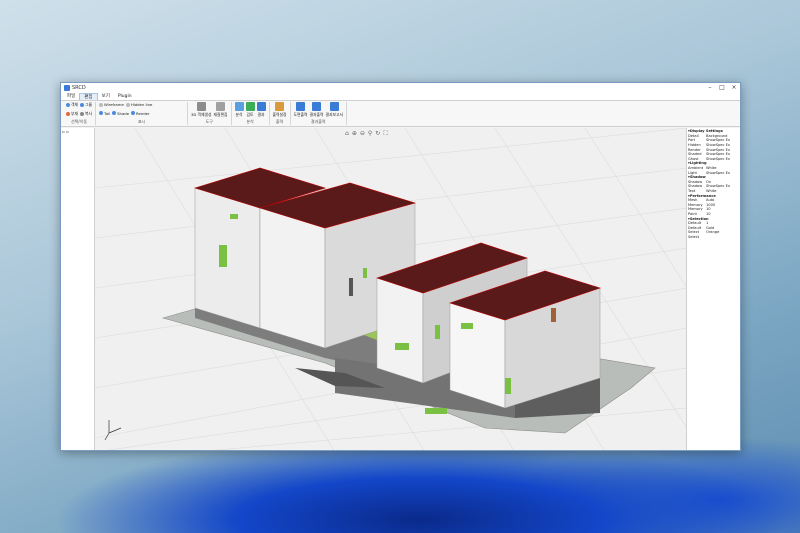  What do you see at coordinates (362, 134) in the screenshot?
I see `zoom-out-icon: ⊖` at bounding box center [362, 134].